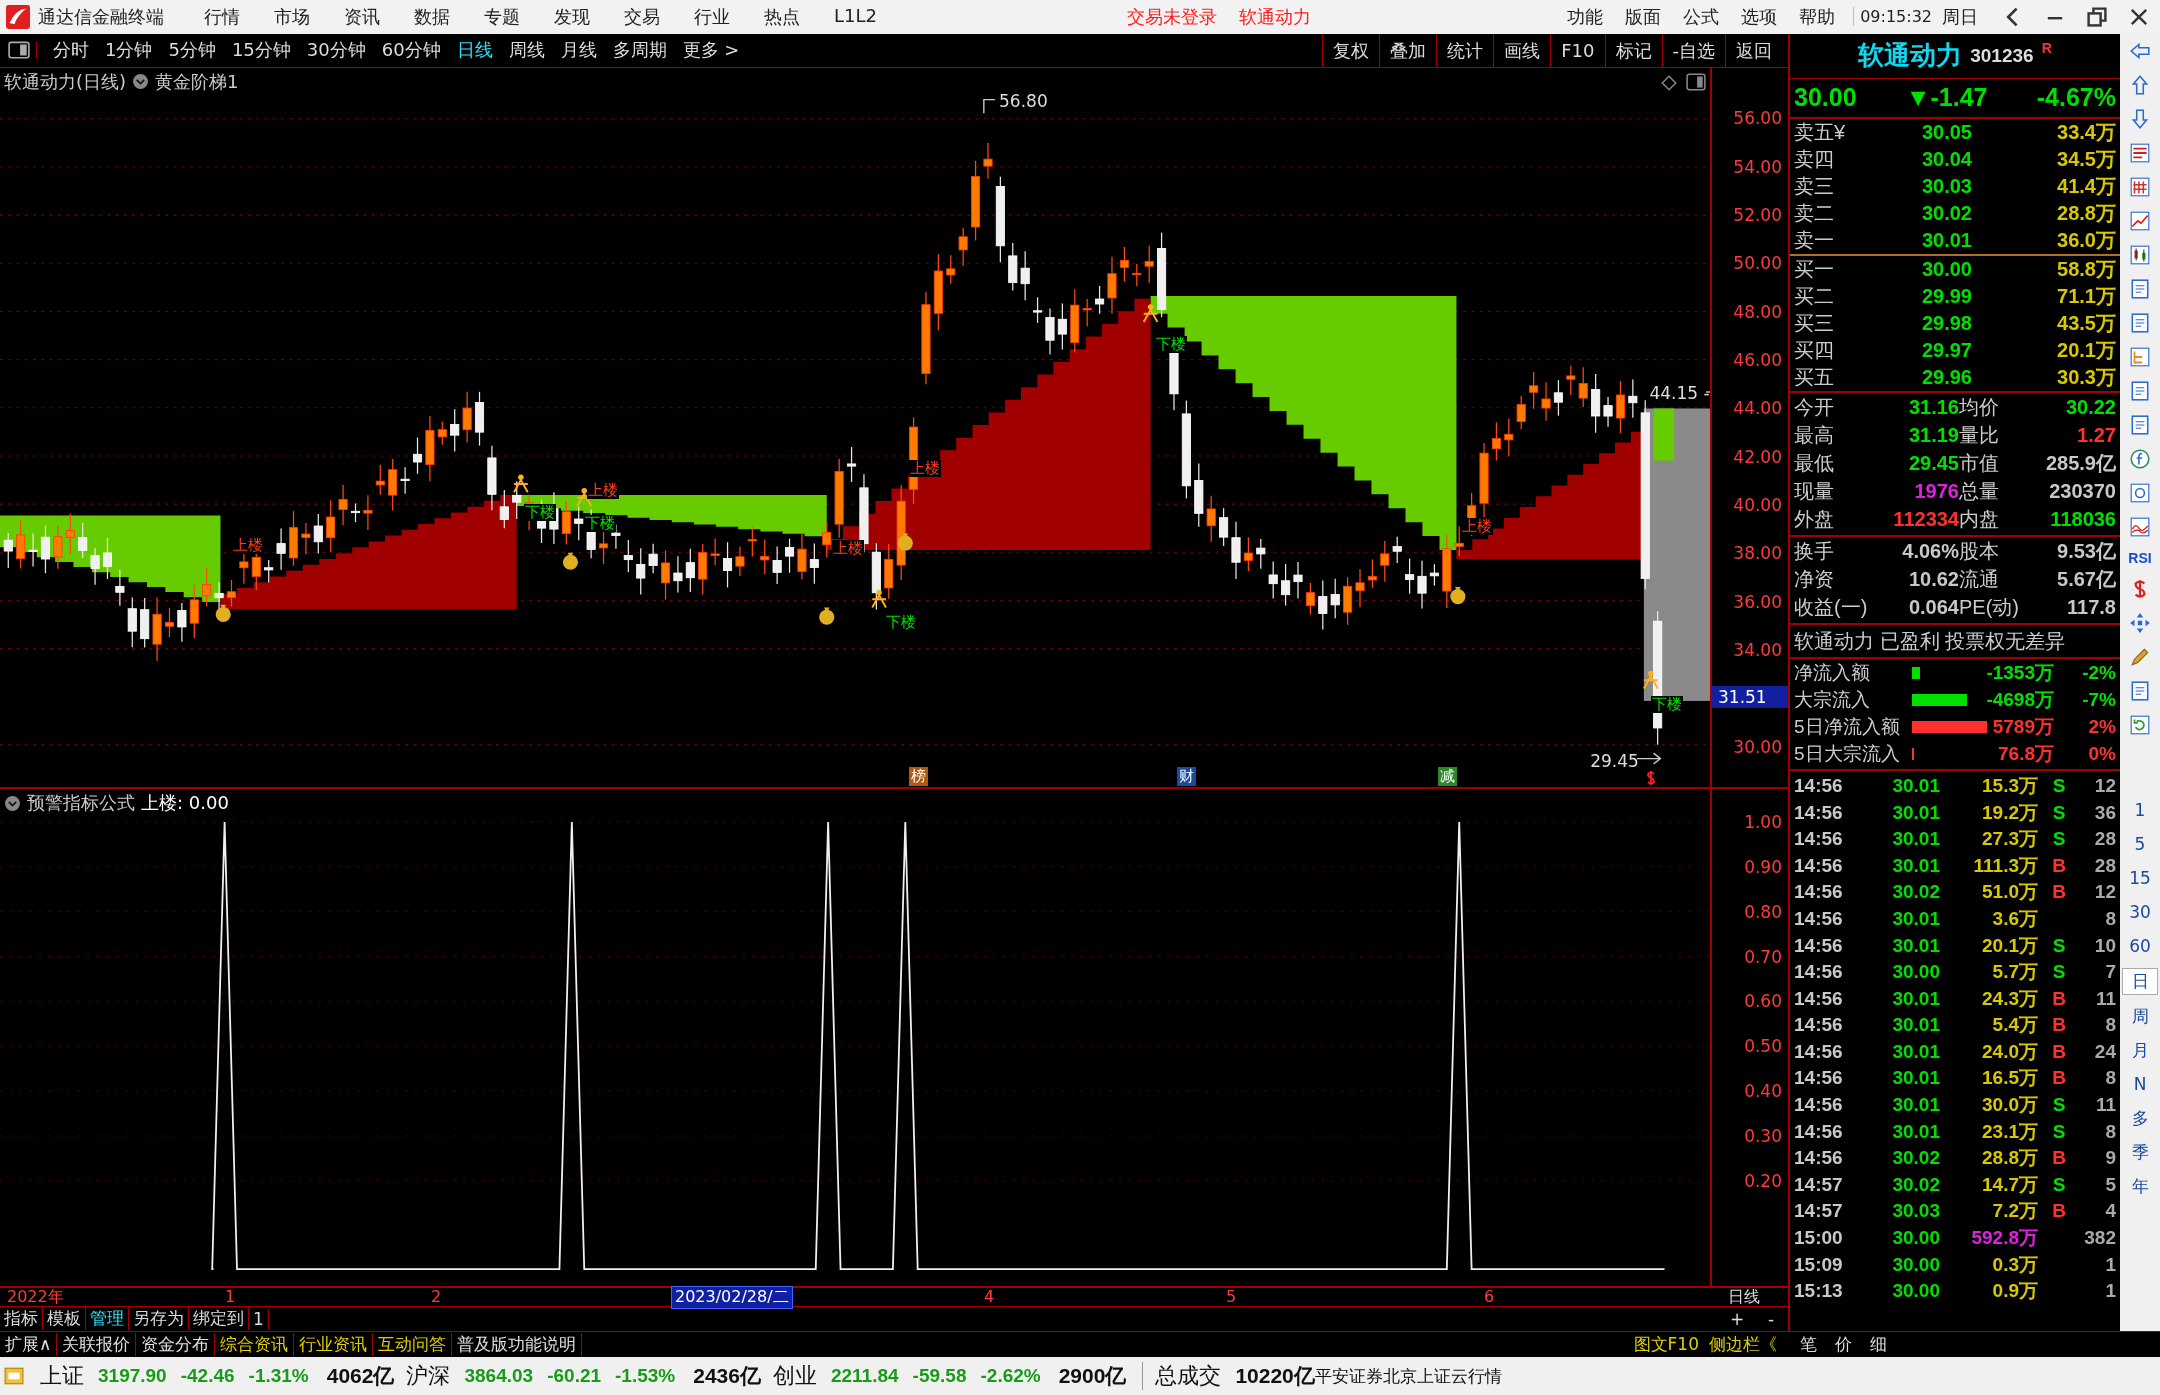 Image resolution: width=2160 pixels, height=1395 pixels. Describe the element at coordinates (129, 50) in the screenshot. I see `period-tab: 1分钟` at that location.